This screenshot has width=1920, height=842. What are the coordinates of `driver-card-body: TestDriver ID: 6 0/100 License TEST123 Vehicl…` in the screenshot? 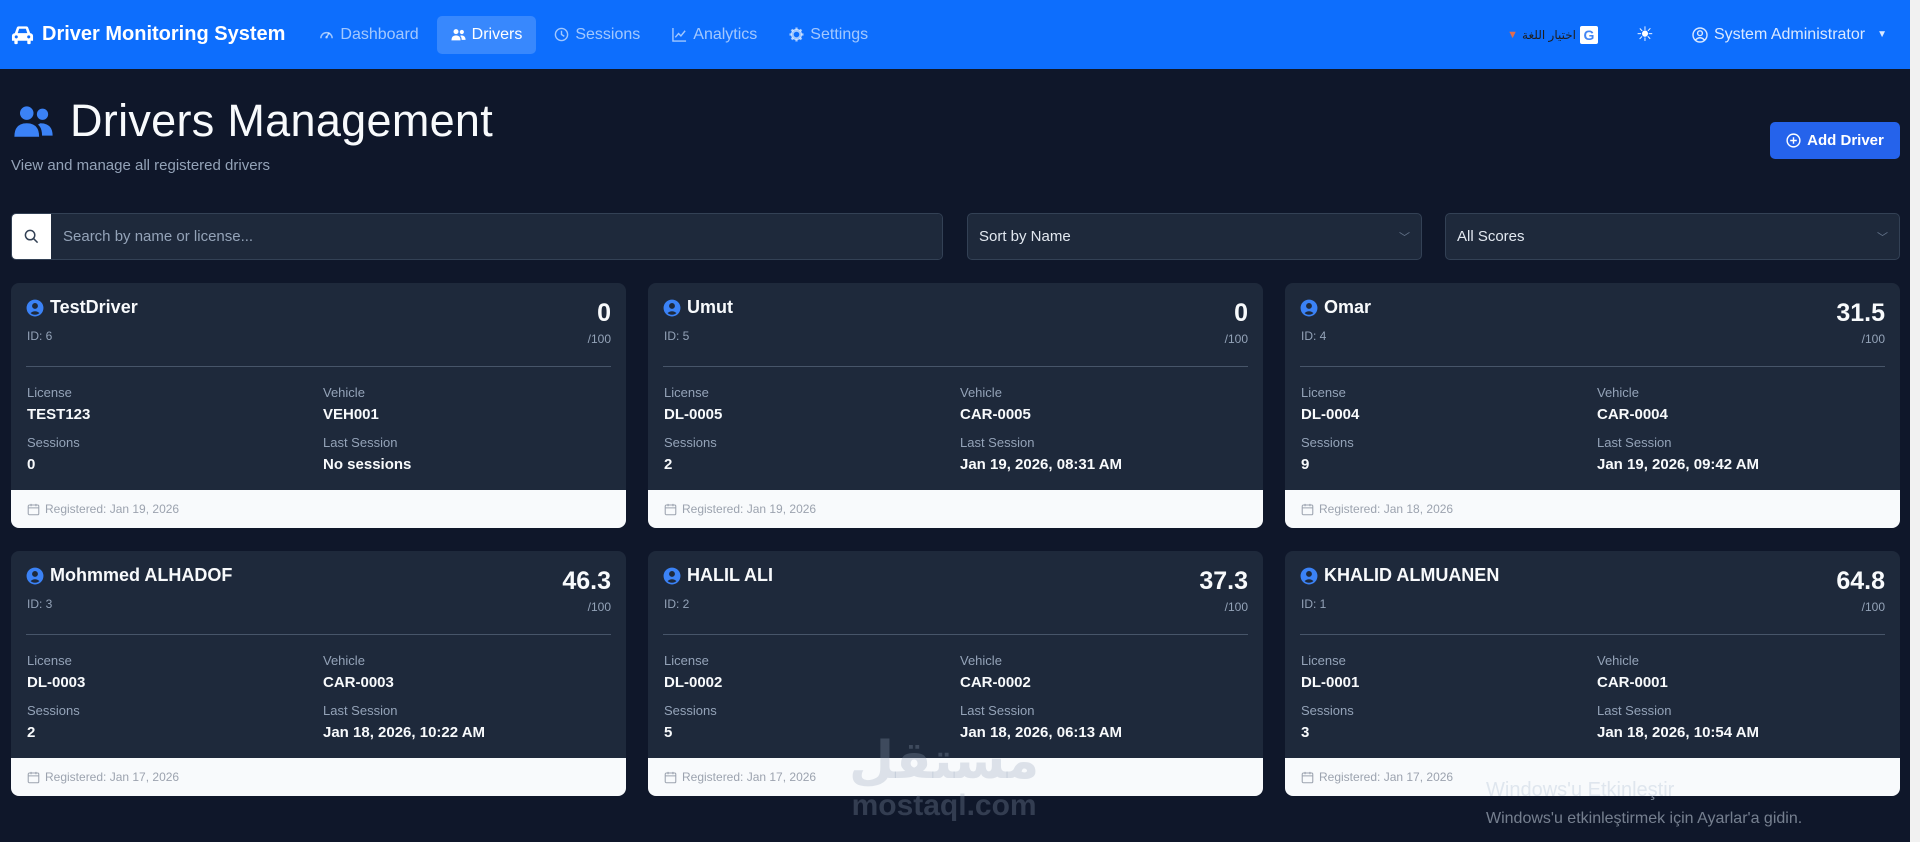 It's located at (318, 386).